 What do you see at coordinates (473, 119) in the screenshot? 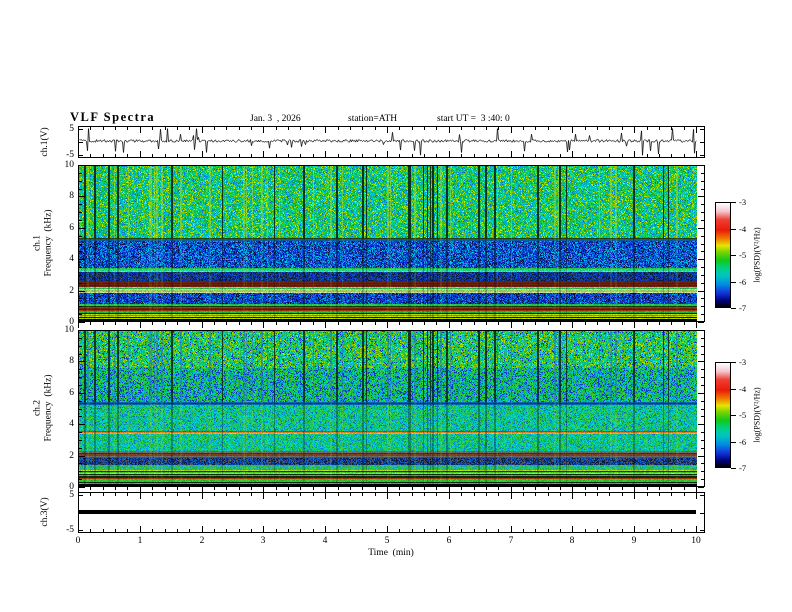
I see `header-start-ut: start UT = 3 :40: 0` at bounding box center [473, 119].